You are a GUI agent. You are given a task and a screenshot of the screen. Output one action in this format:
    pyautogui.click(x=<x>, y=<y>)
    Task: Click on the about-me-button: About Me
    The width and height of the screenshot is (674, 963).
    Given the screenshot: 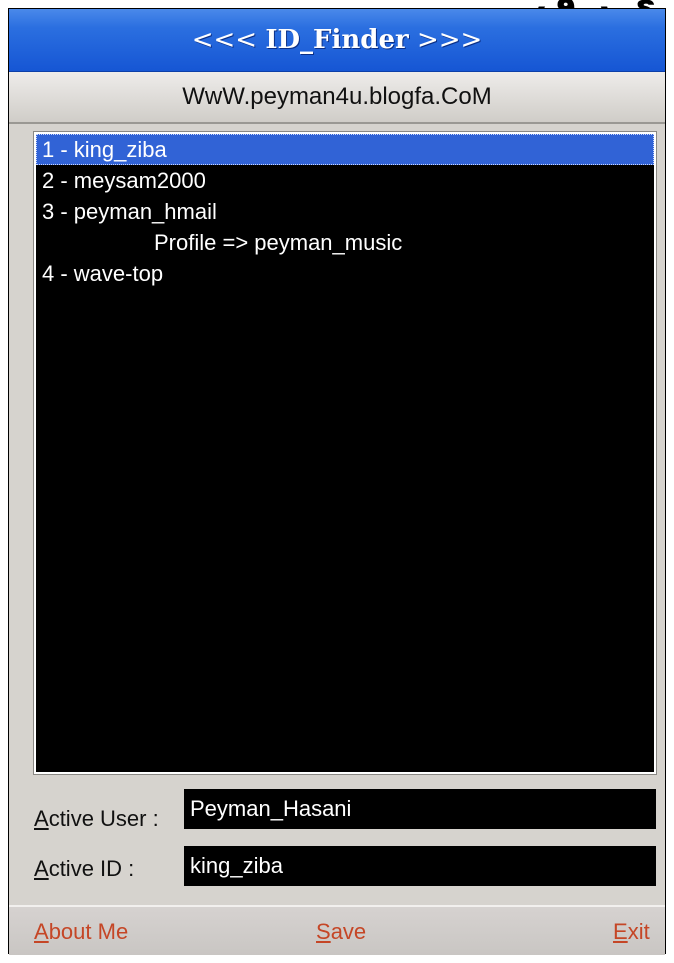 What is the action you would take?
    pyautogui.click(x=81, y=932)
    